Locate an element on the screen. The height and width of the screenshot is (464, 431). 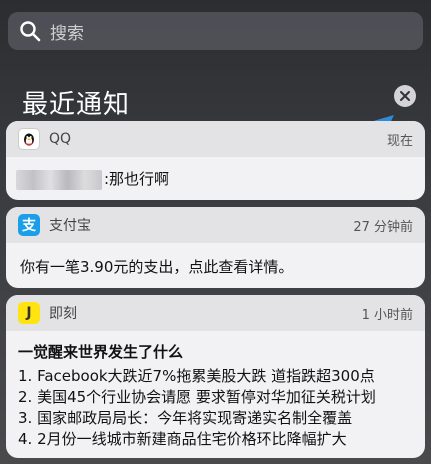
jike-icon-glyph: J is located at coordinates (29, 313).